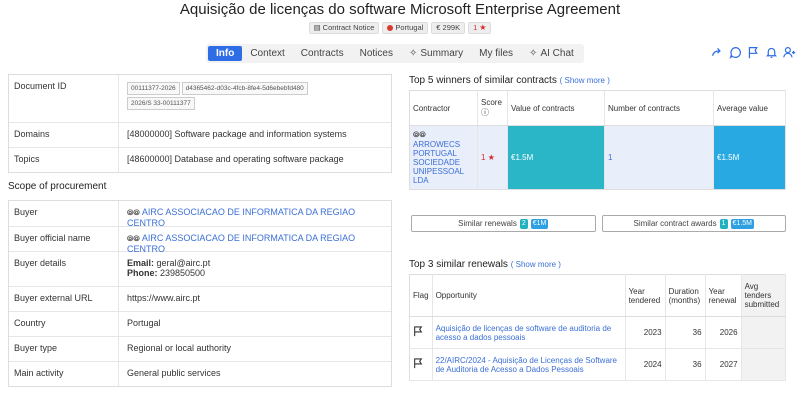 This screenshot has height=400, width=800. Describe the element at coordinates (64, 135) in the screenshot. I see `row-label: Domains` at that location.